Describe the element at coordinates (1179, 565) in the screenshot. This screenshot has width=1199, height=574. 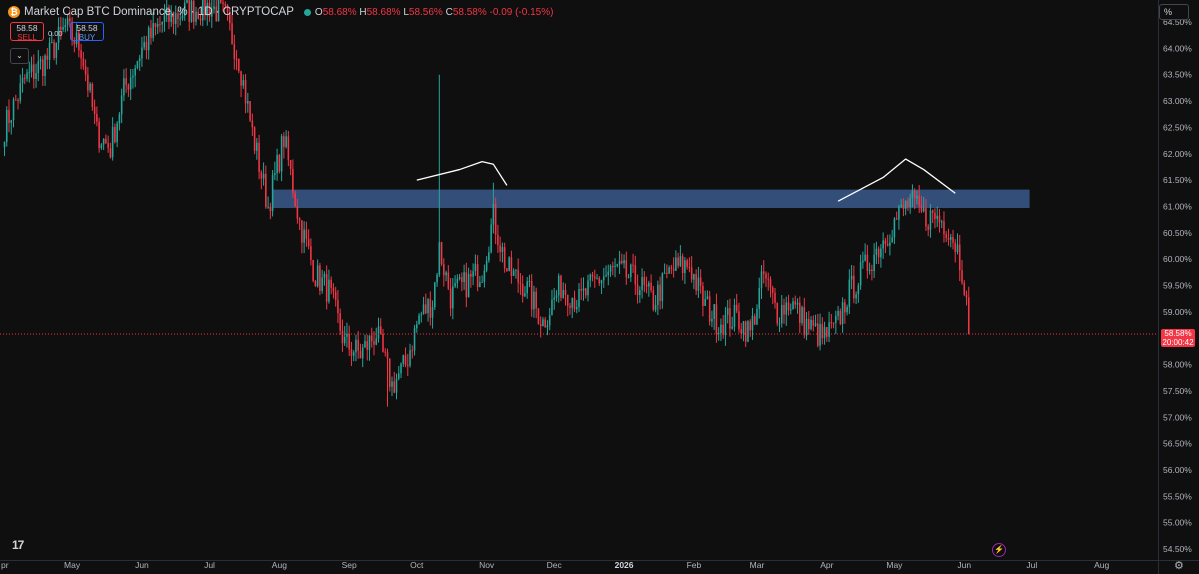
I see `gear-icon: ⚙` at that location.